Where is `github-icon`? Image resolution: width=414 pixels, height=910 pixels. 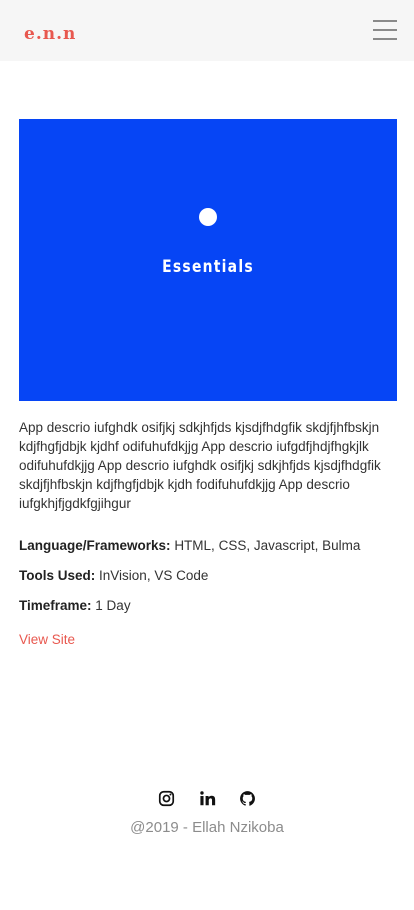
github-icon is located at coordinates (247, 798).